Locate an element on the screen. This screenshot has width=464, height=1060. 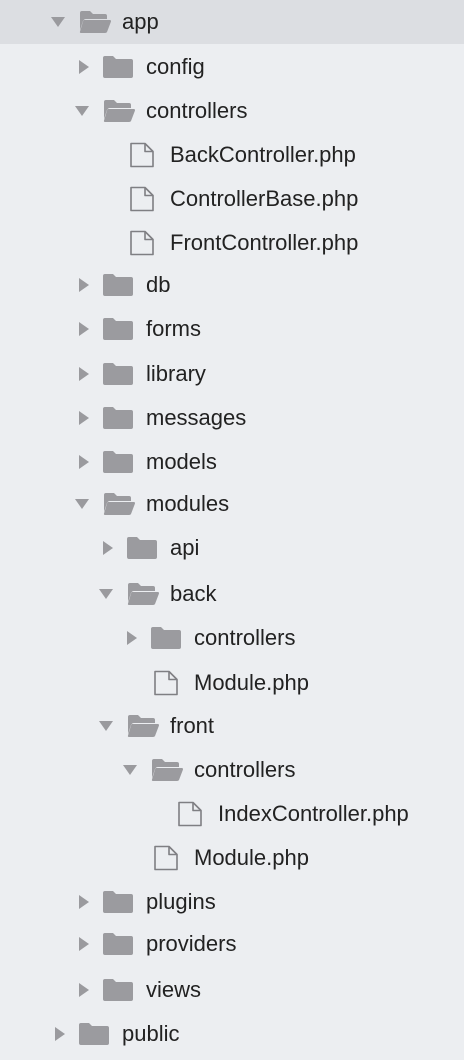
tree-row-back: back is located at coordinates (232, 594).